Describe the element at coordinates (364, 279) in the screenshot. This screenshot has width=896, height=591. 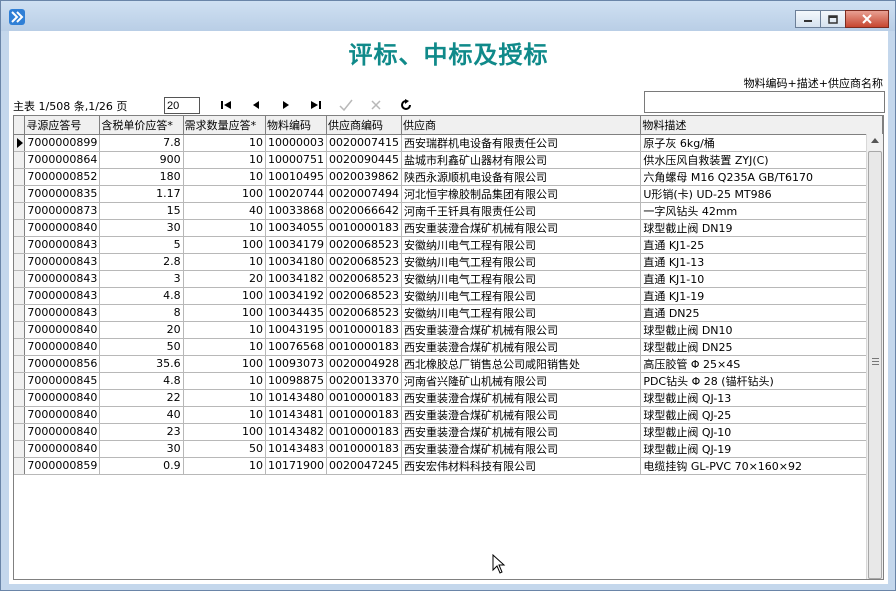
I see `grid-cell: 0020068523` at that location.